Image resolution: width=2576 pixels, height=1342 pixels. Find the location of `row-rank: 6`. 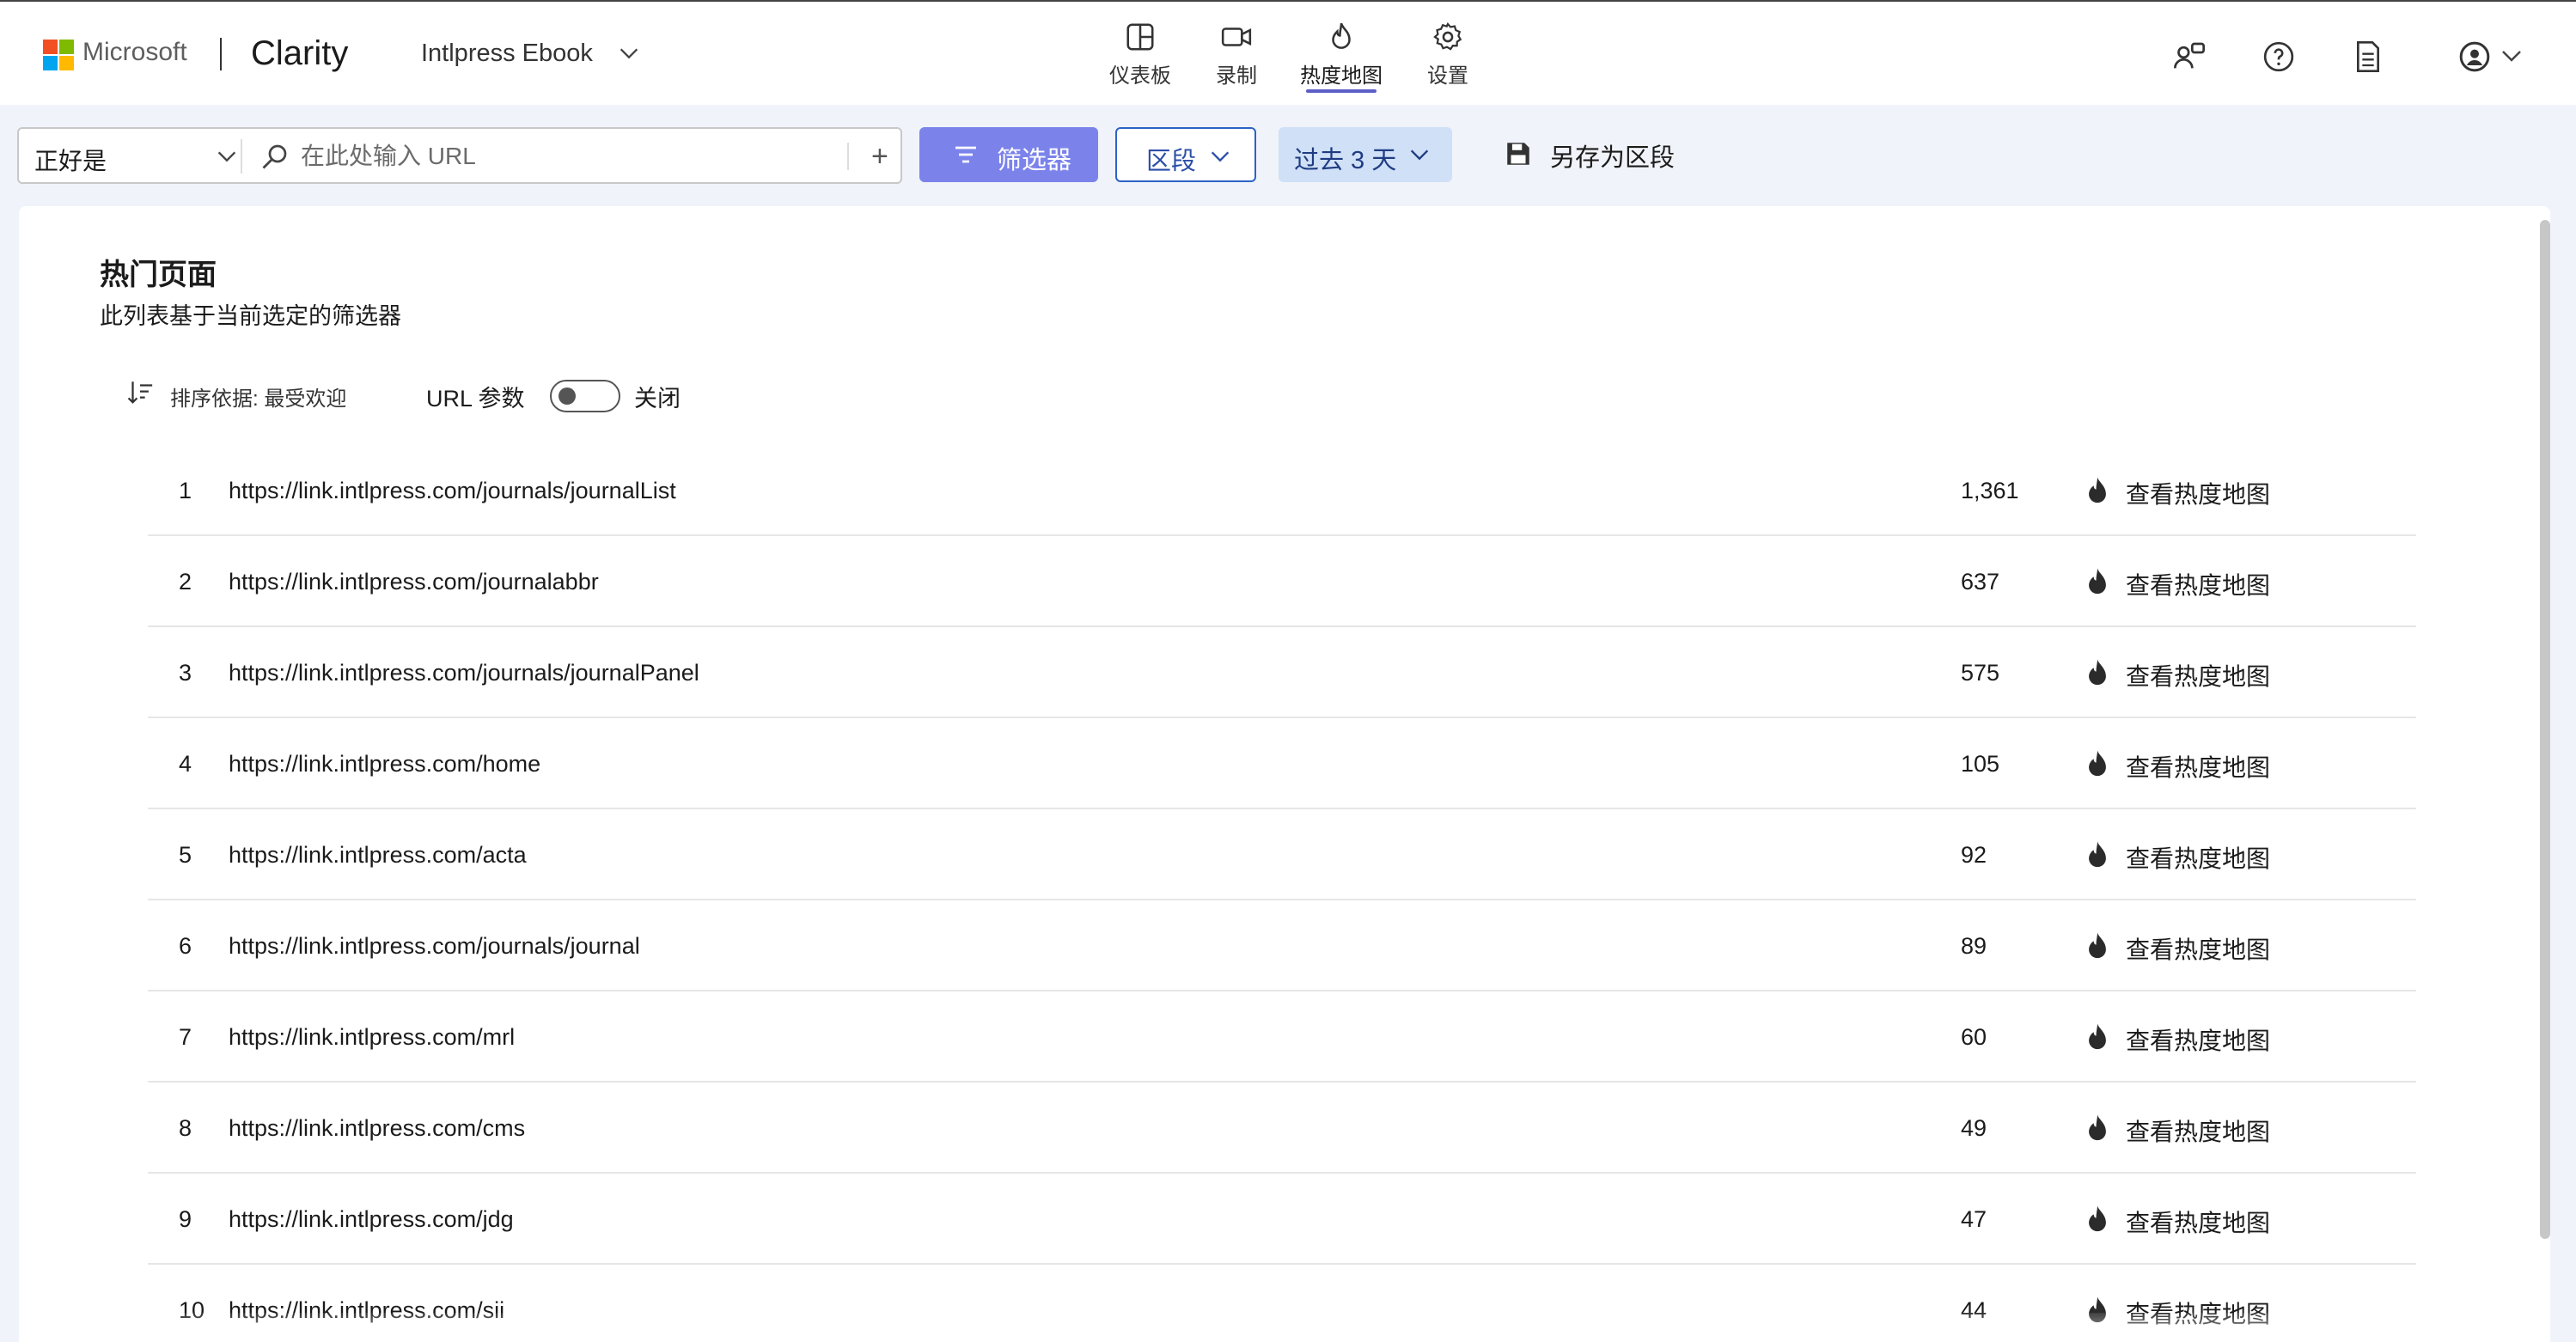

row-rank: 6 is located at coordinates (185, 946).